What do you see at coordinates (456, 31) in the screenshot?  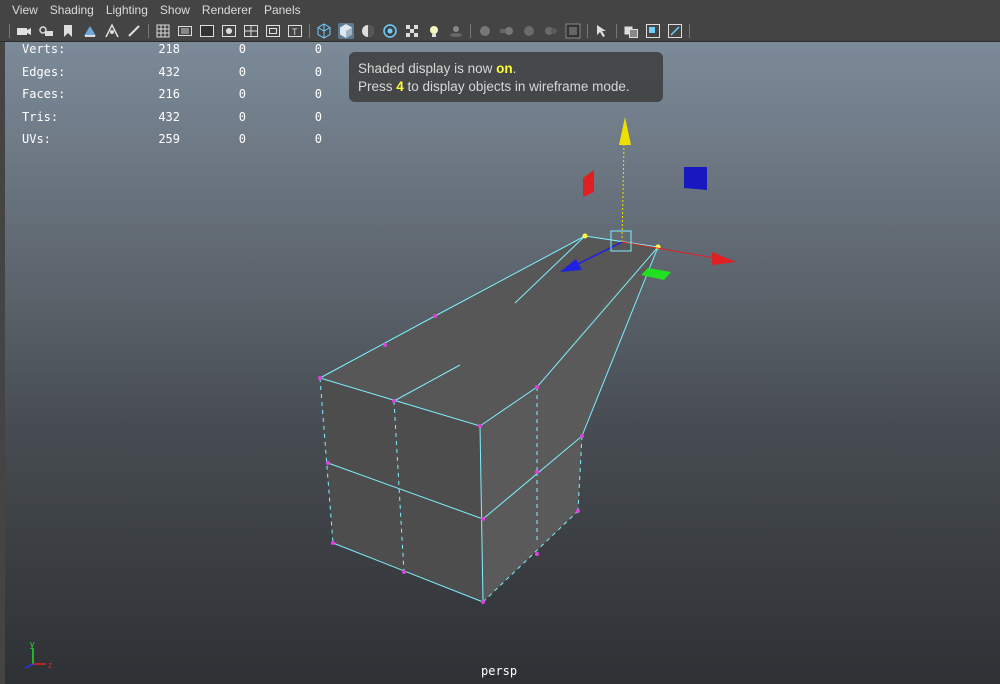 I see `shadows-icon` at bounding box center [456, 31].